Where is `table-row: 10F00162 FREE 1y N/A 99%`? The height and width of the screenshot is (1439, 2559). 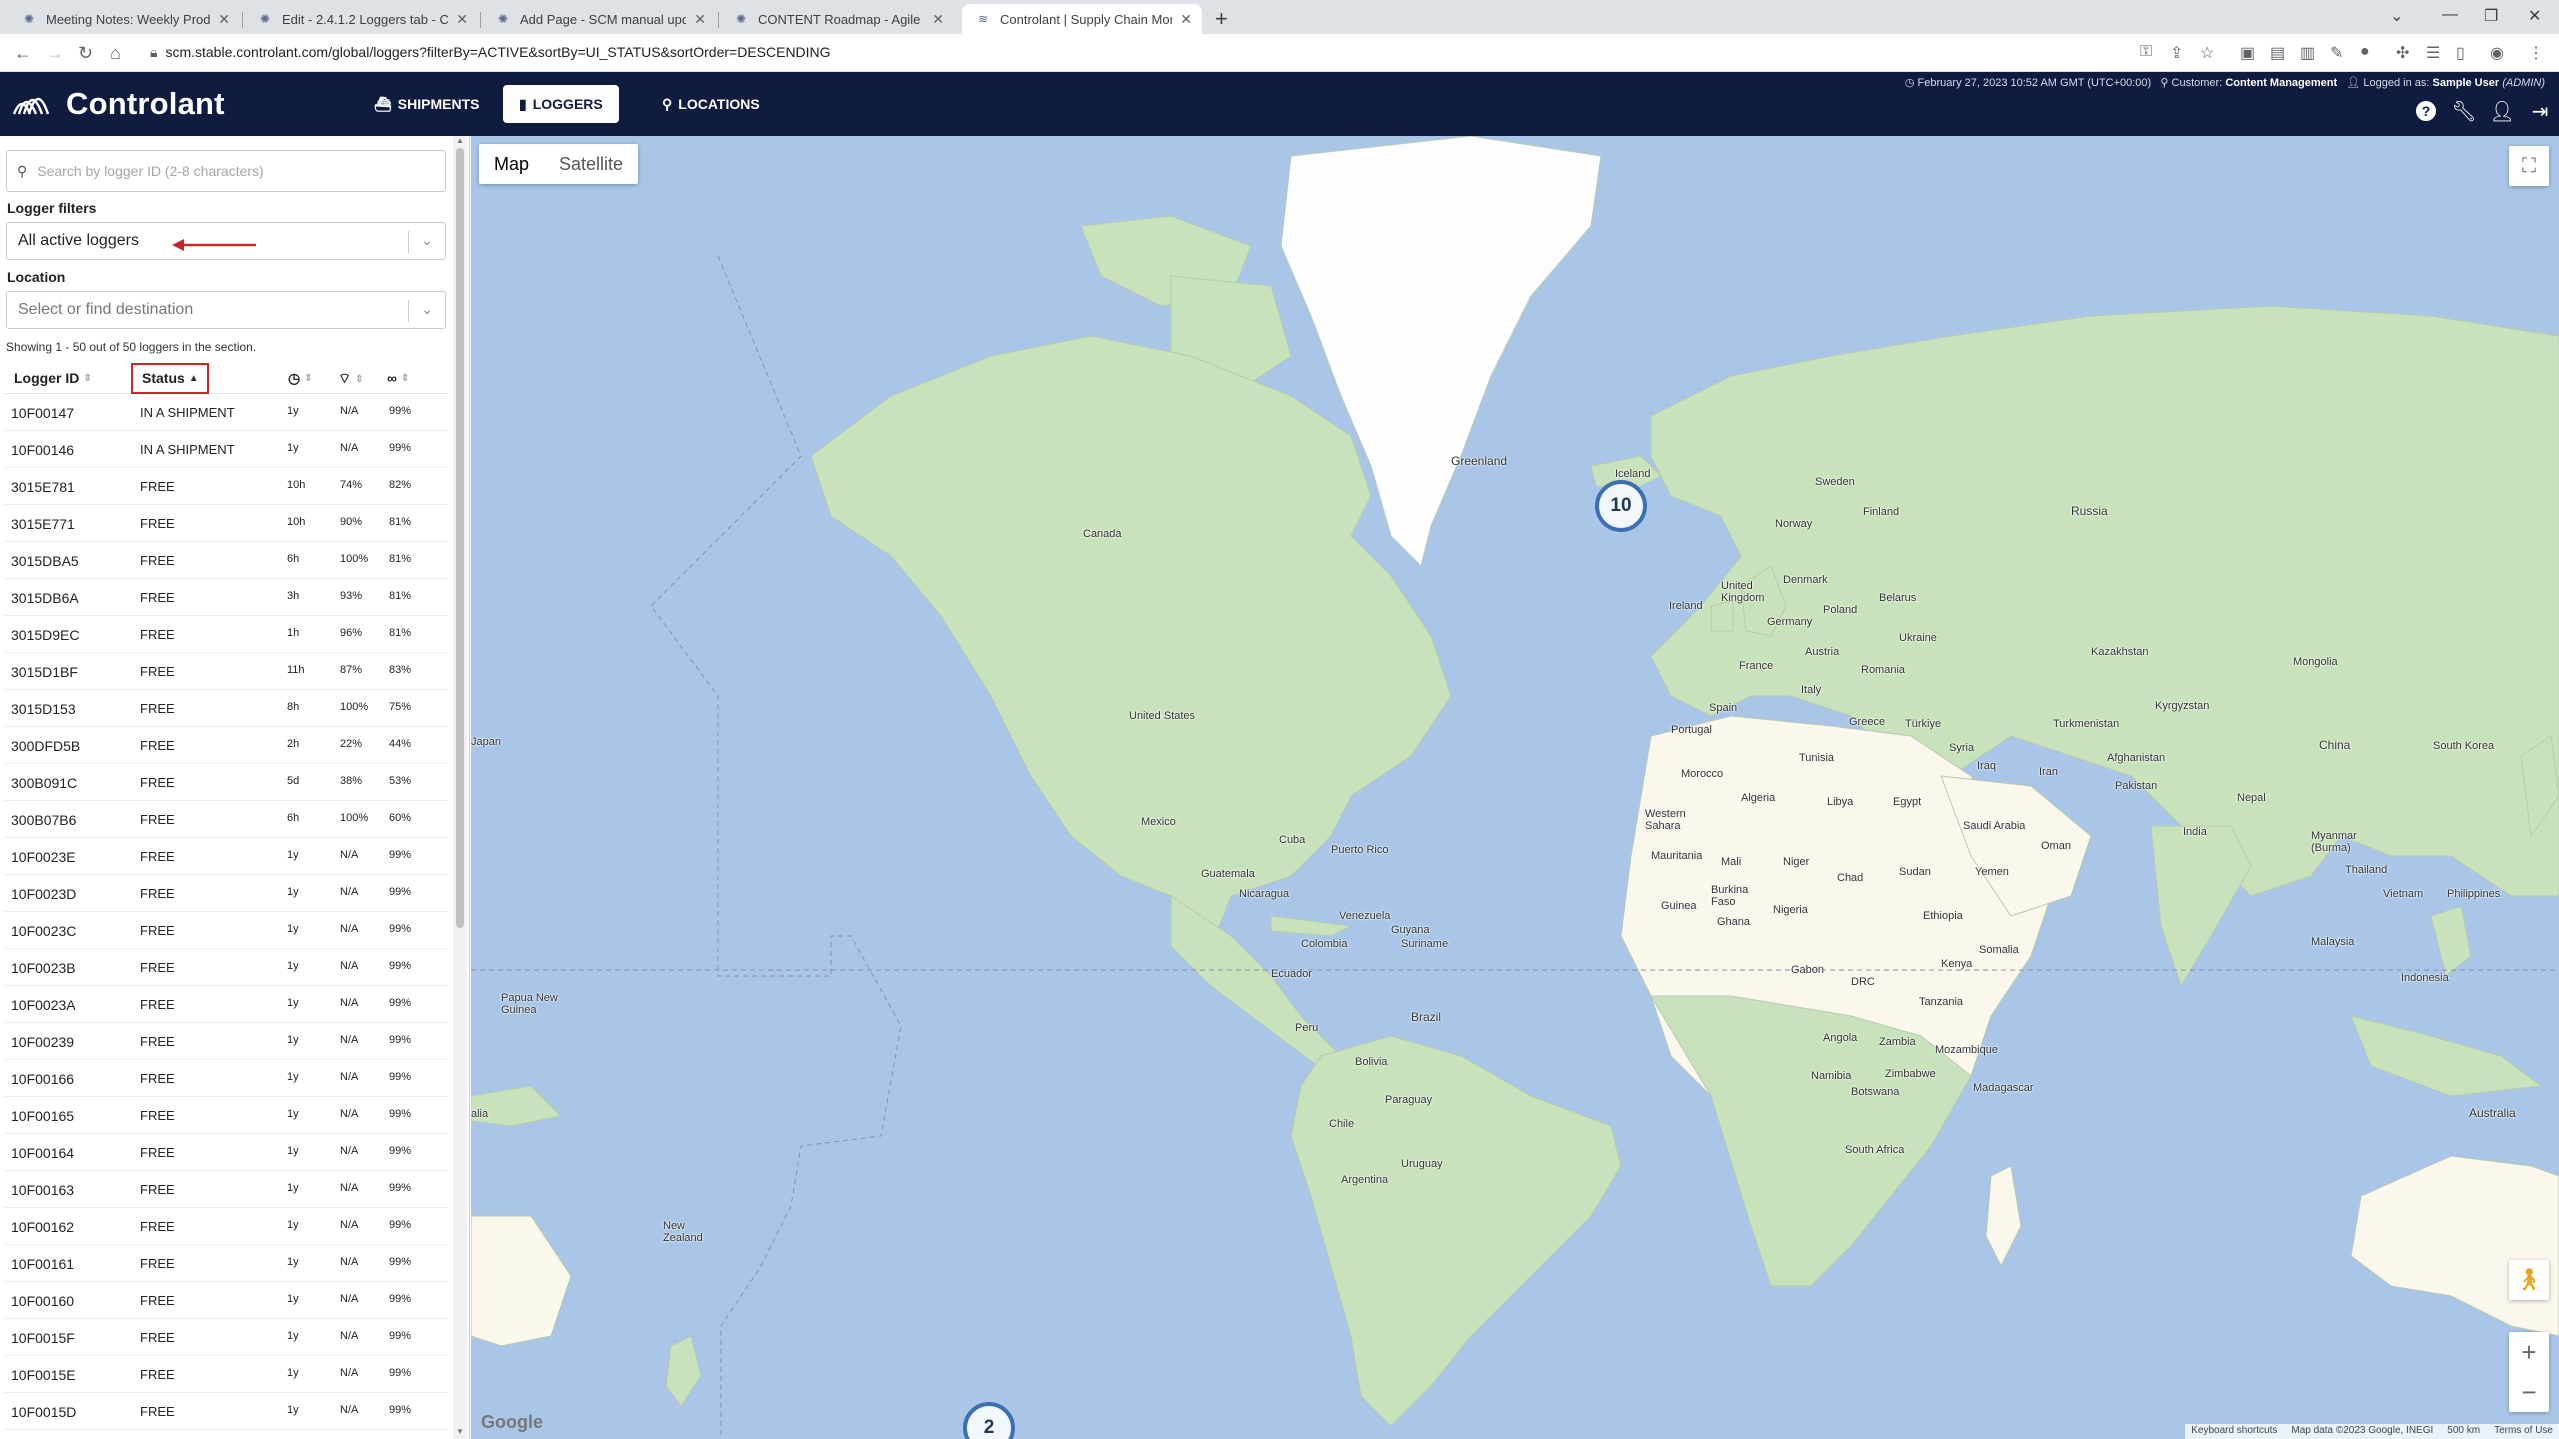
table-row: 10F00162 FREE 1y N/A 99% is located at coordinates (226, 1226).